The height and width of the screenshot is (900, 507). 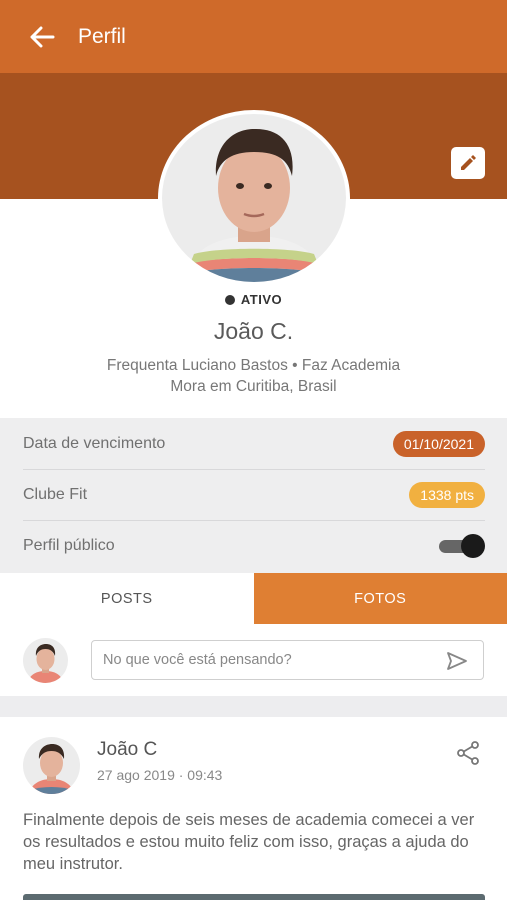 I want to click on profile-location: Mora em Curitiba, Brasil, so click(x=253, y=386).